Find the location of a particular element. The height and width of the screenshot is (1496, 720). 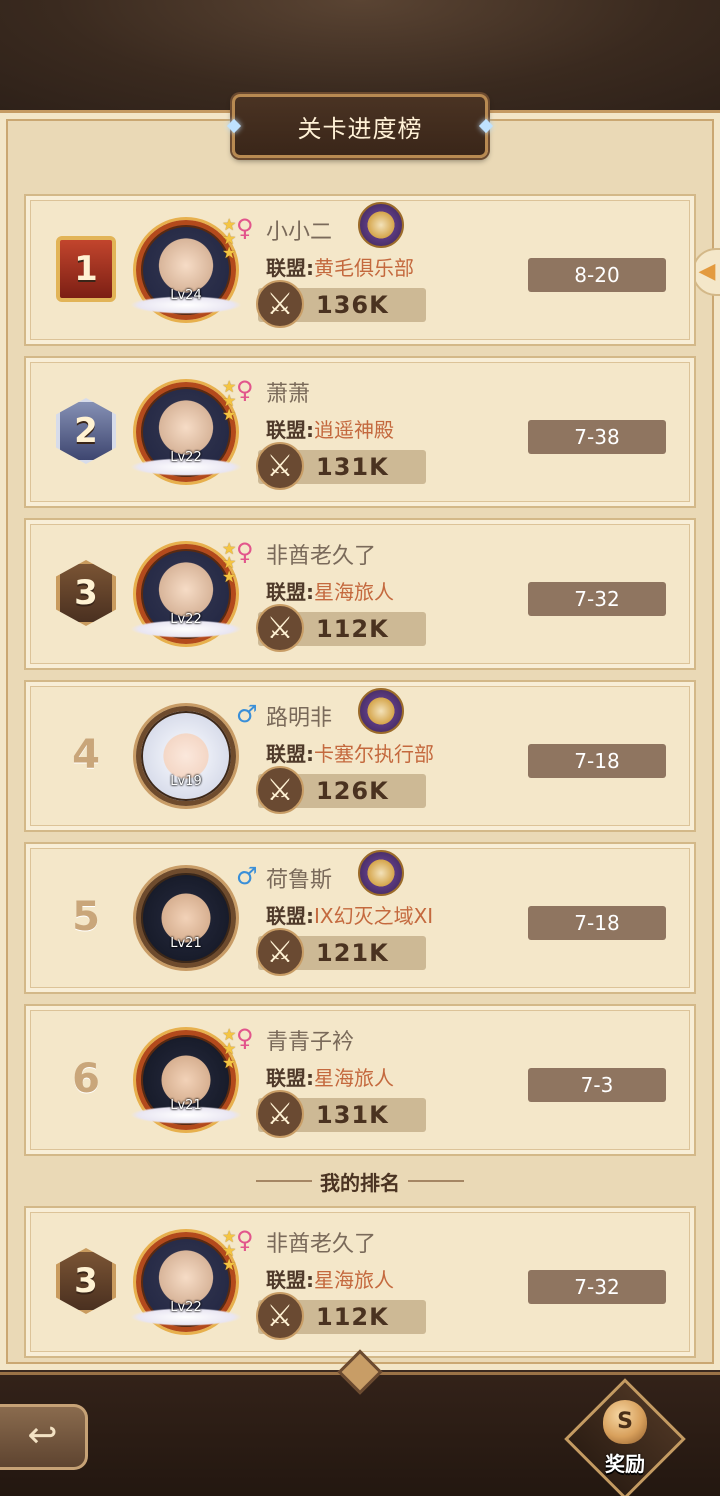

reward-label: 奖励 is located at coordinates (625, 1462).